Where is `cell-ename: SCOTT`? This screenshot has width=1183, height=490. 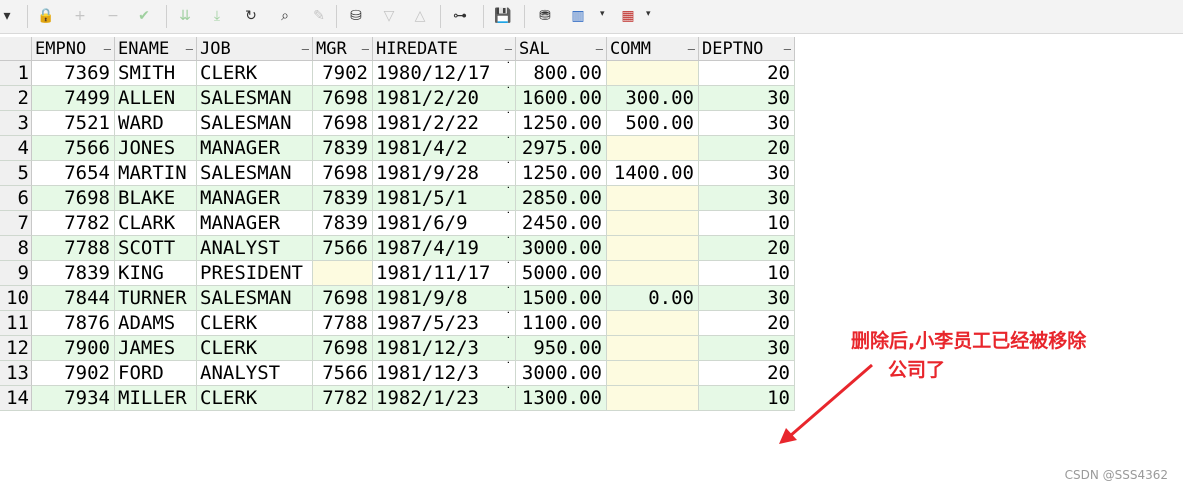 cell-ename: SCOTT is located at coordinates (156, 248).